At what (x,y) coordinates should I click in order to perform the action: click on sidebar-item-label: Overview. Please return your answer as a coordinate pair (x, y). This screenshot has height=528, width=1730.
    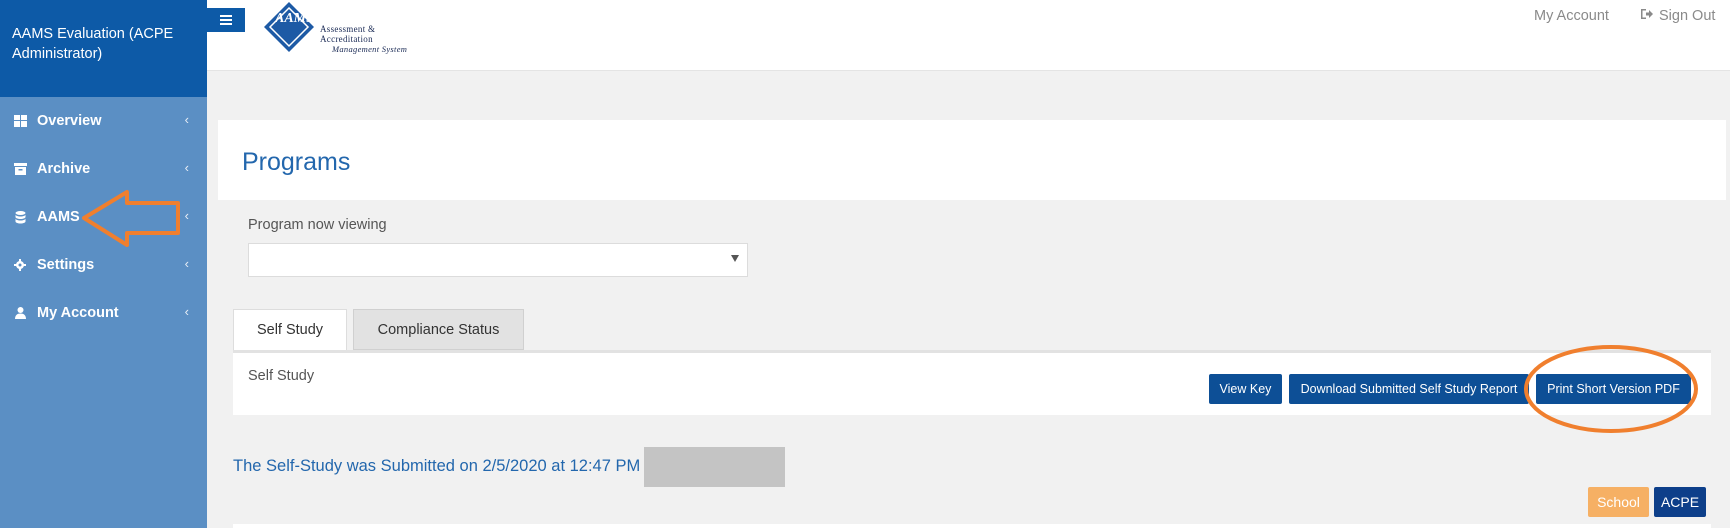
    Looking at the image, I should click on (69, 121).